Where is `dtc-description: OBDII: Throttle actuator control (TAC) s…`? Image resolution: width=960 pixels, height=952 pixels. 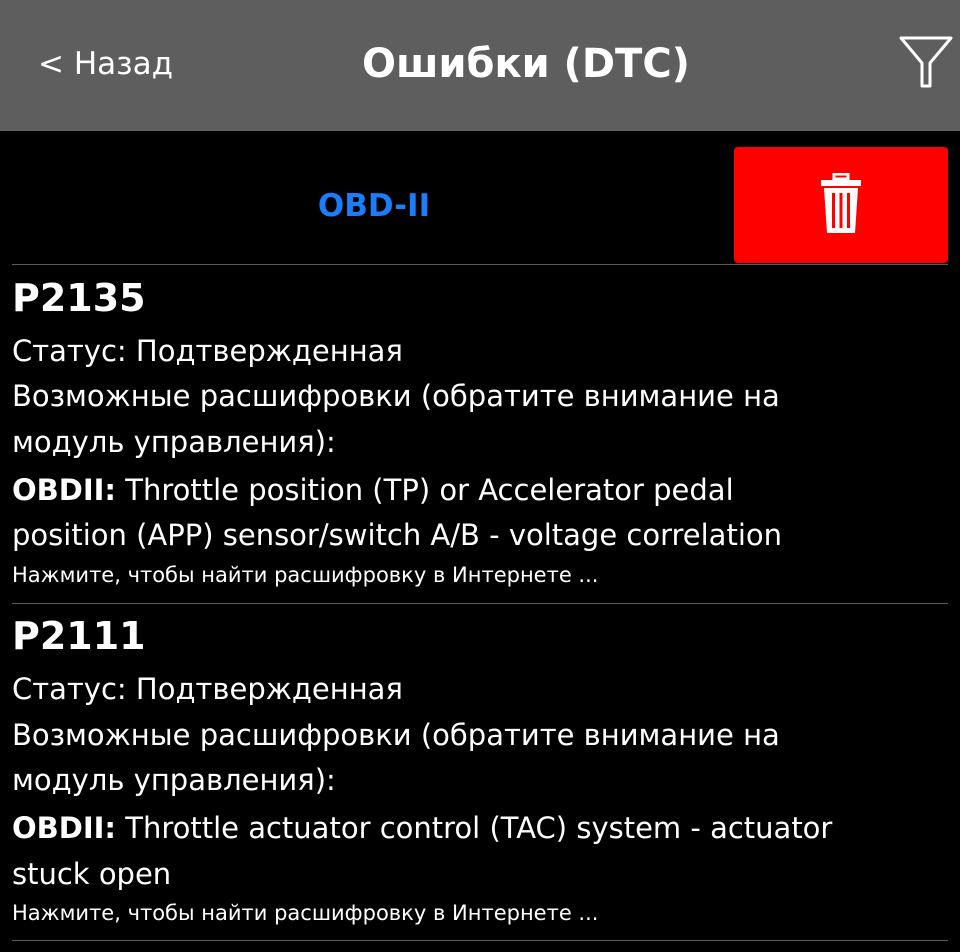 dtc-description: OBDII: Throttle actuator control (TAC) s… is located at coordinates (422, 828).